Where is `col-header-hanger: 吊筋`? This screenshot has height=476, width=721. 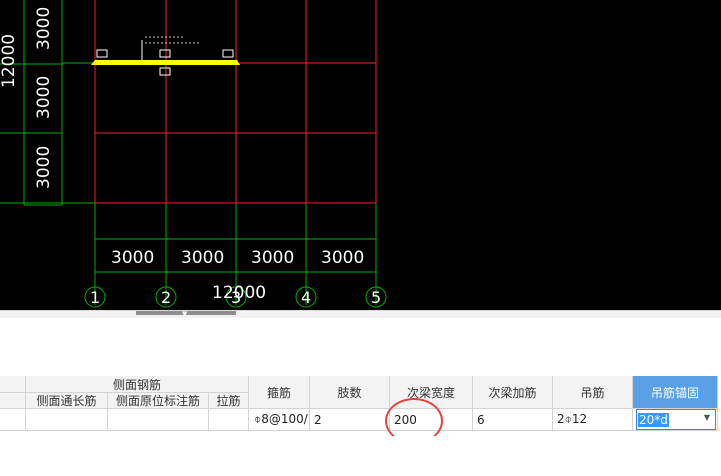 col-header-hanger: 吊筋 is located at coordinates (593, 392).